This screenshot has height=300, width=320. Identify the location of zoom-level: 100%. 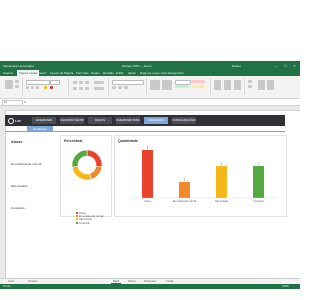
(285, 286).